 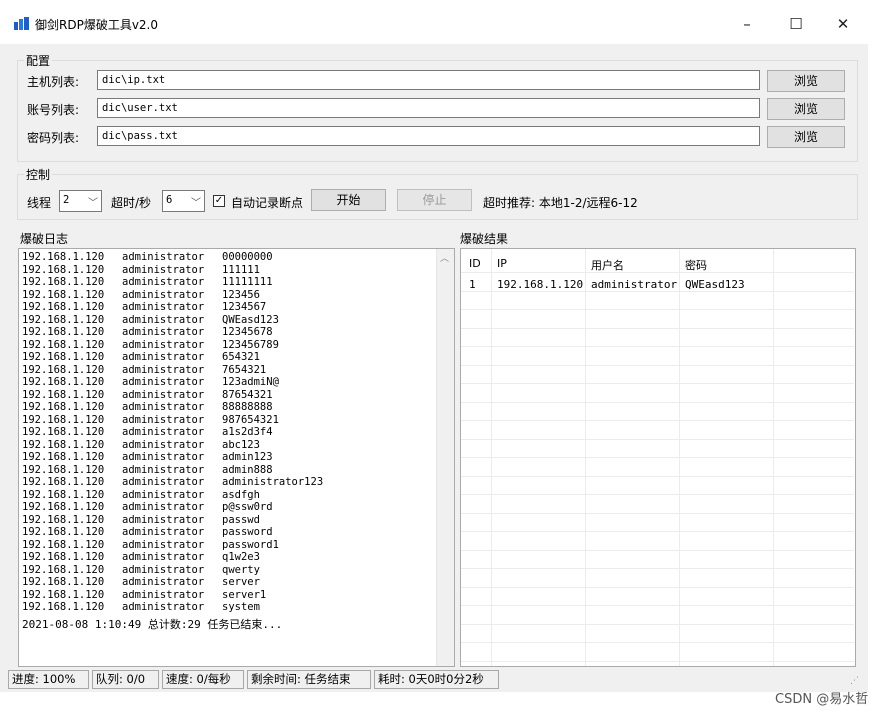 I want to click on log-line: 192.168.1.120 administrator passwd, so click(x=236, y=520).